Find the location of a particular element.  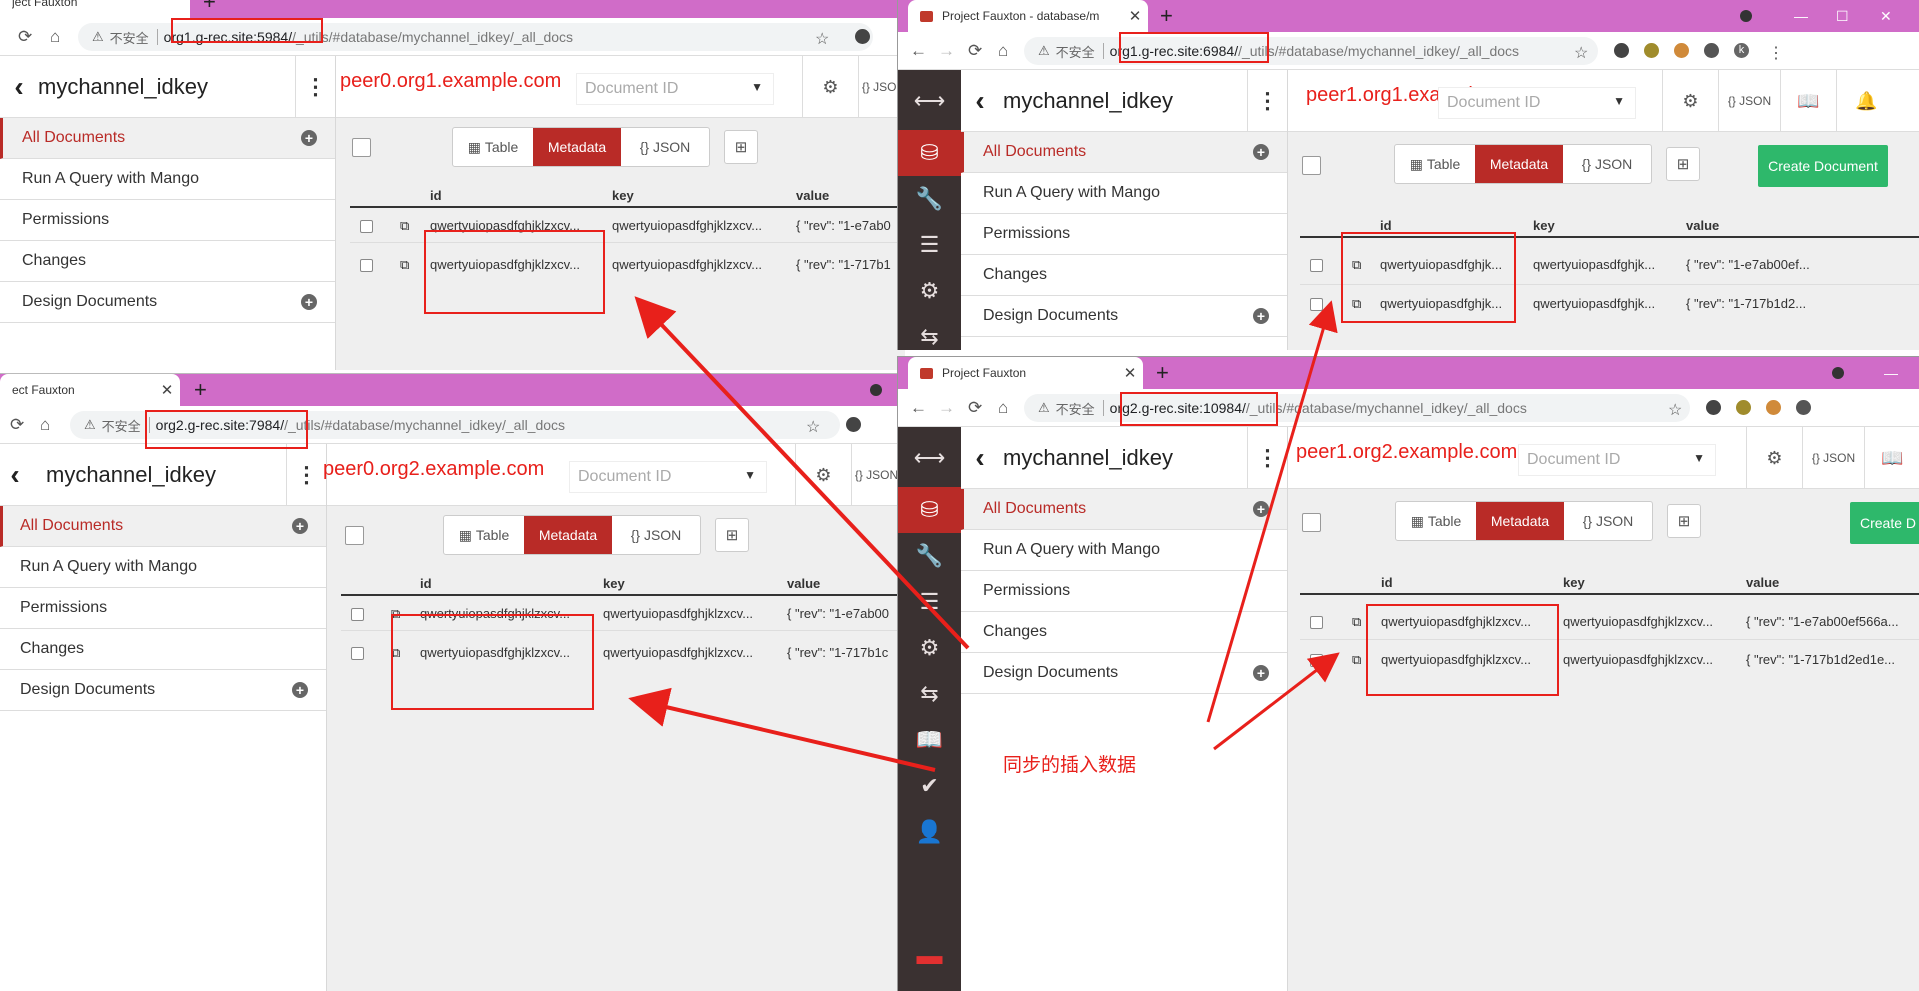

sync-annotation-text: 同步的插入数据 is located at coordinates (1070, 765).